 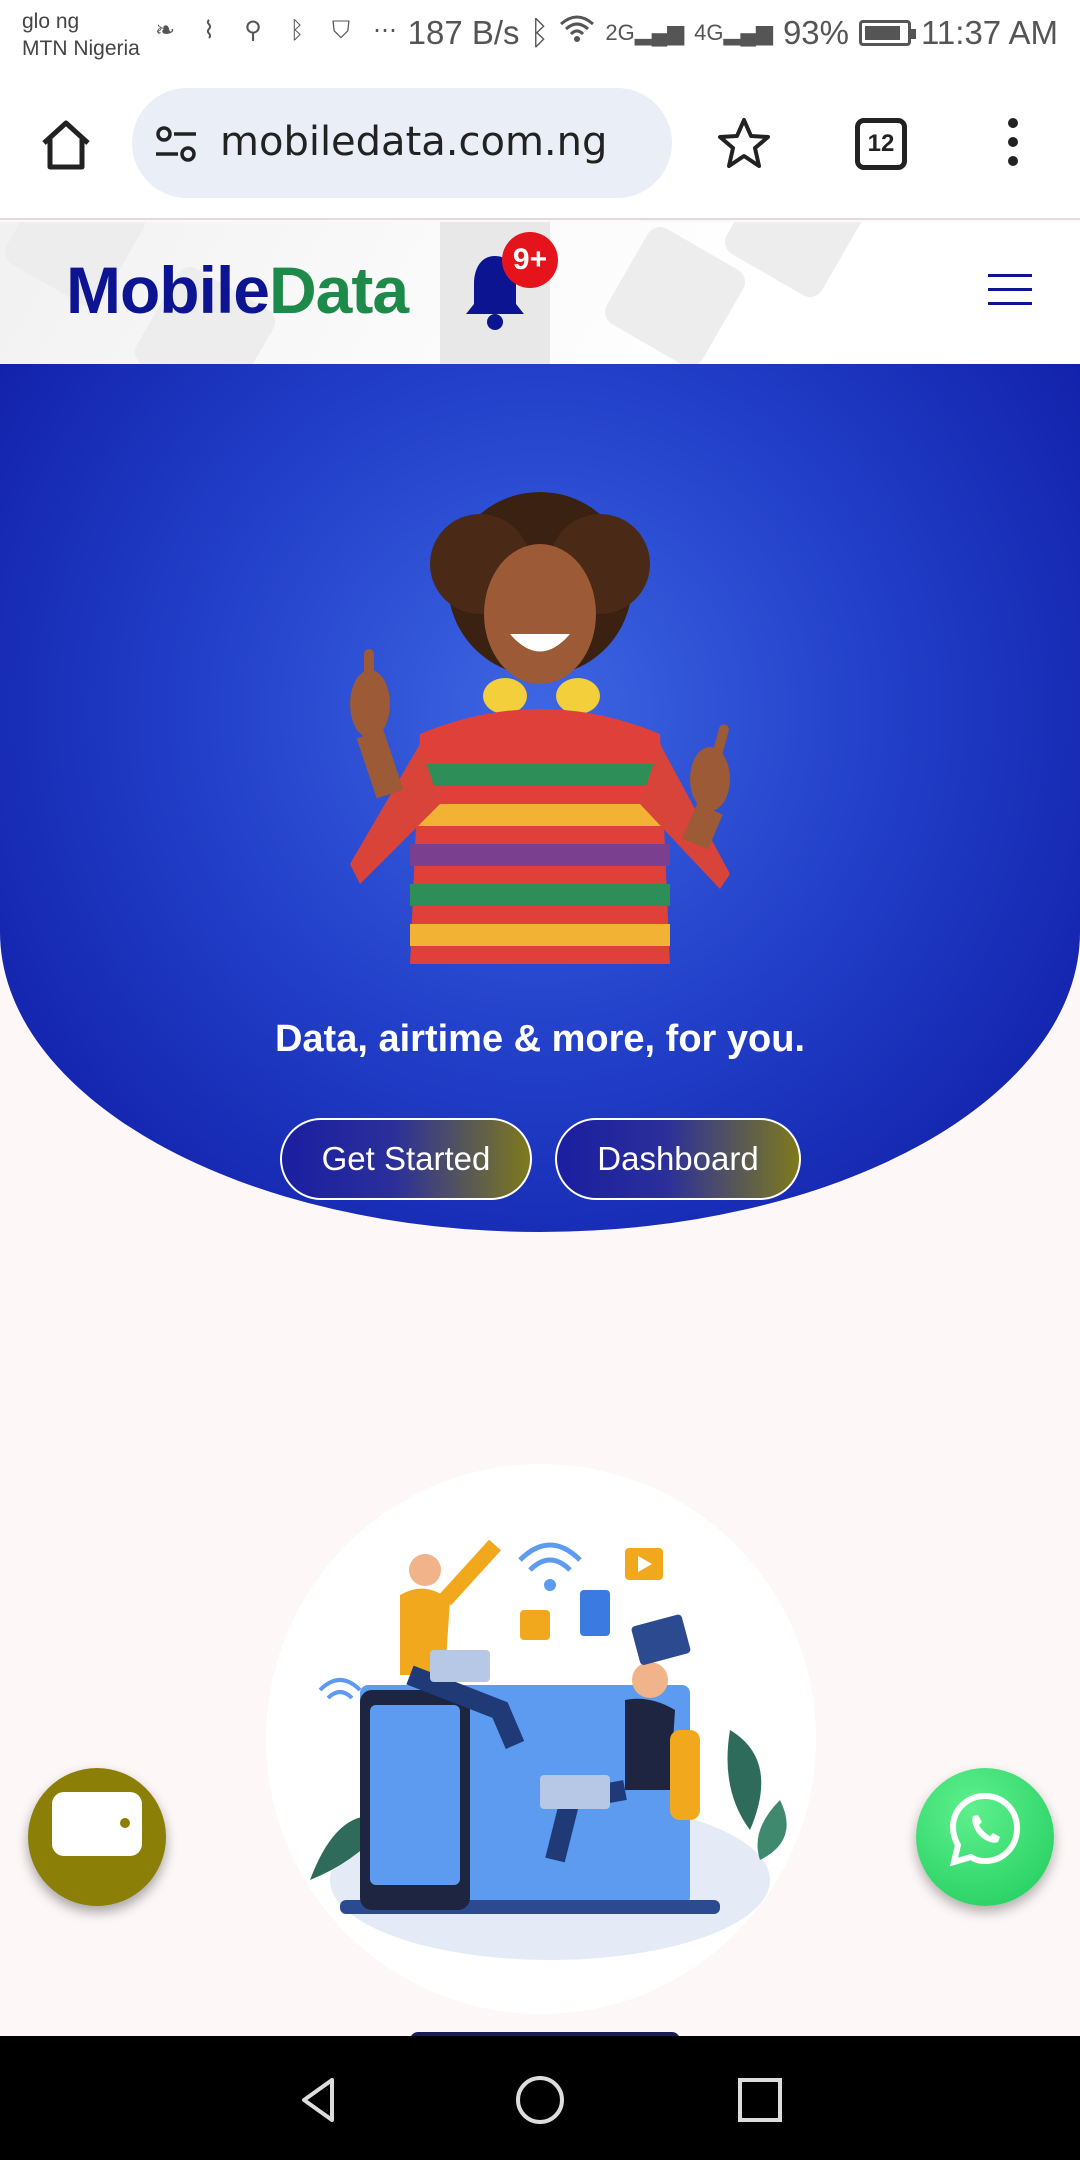 I want to click on battery-percent: 93%, so click(x=816, y=32).